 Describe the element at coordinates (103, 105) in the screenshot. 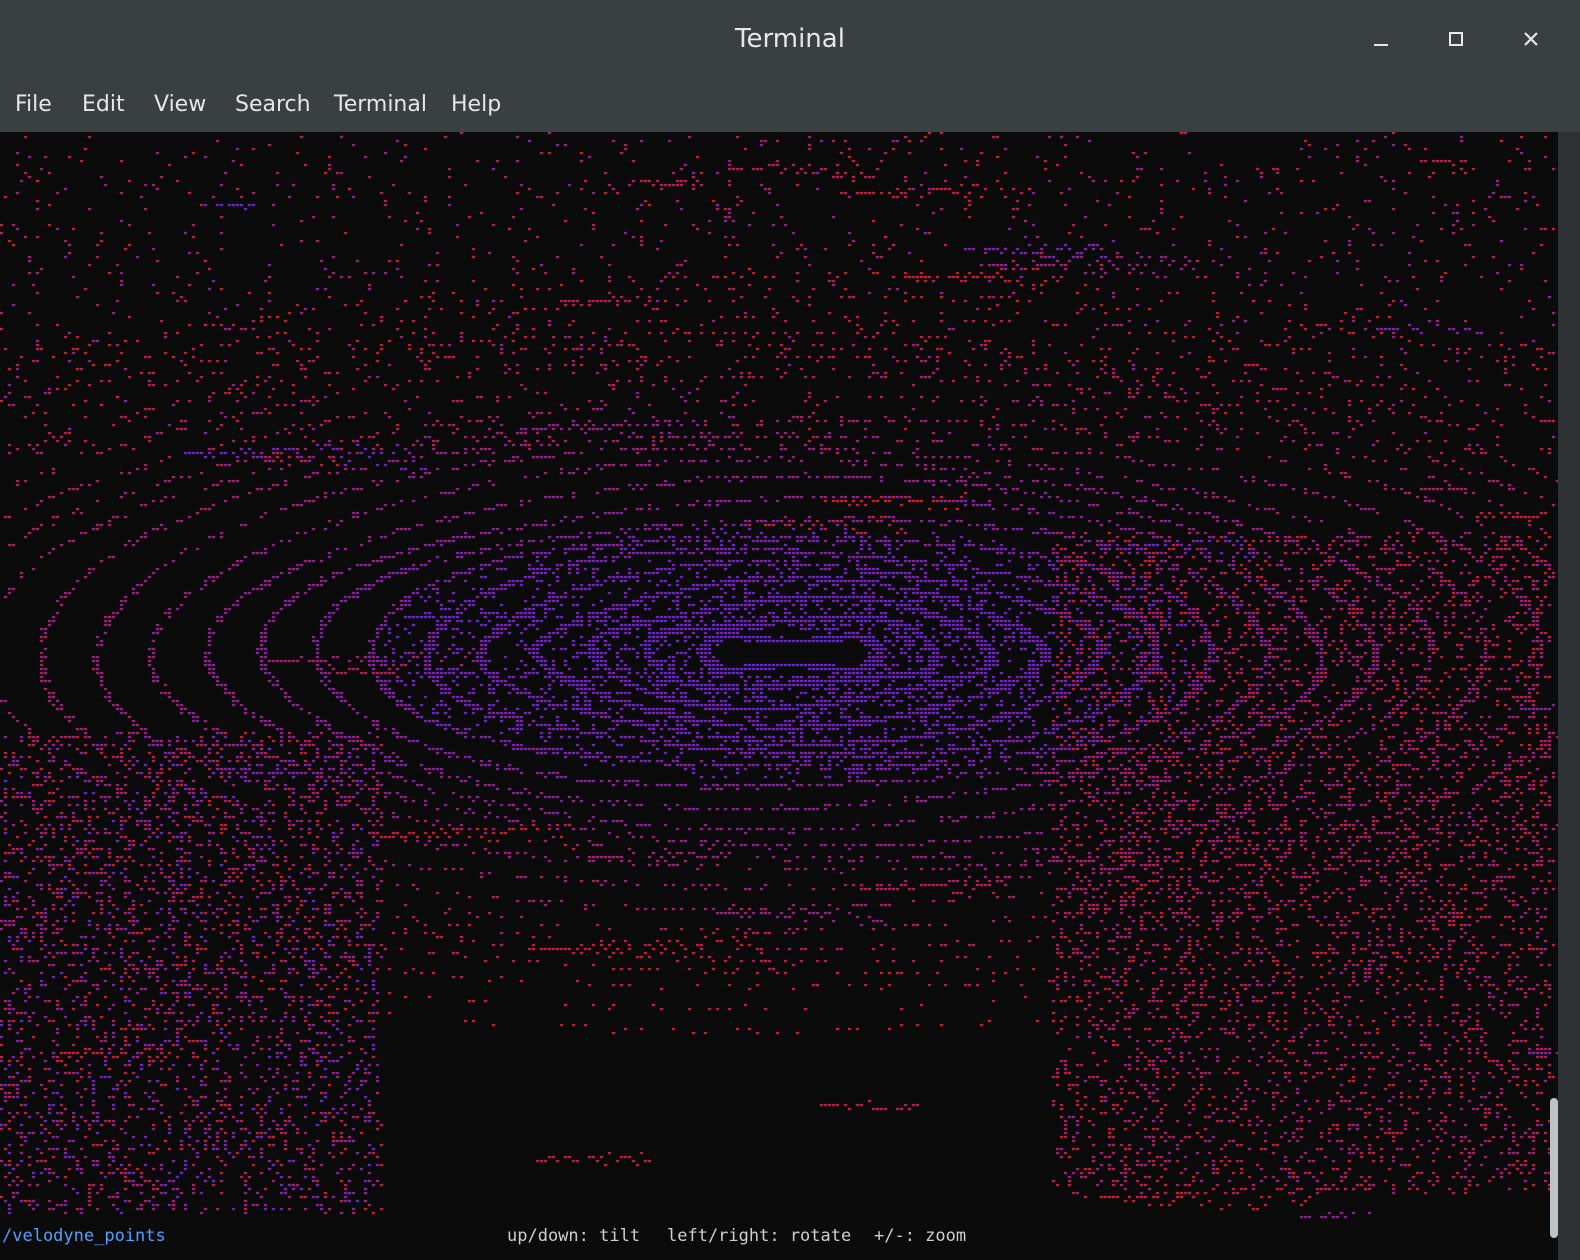

I see `menu-edit: Edit` at that location.